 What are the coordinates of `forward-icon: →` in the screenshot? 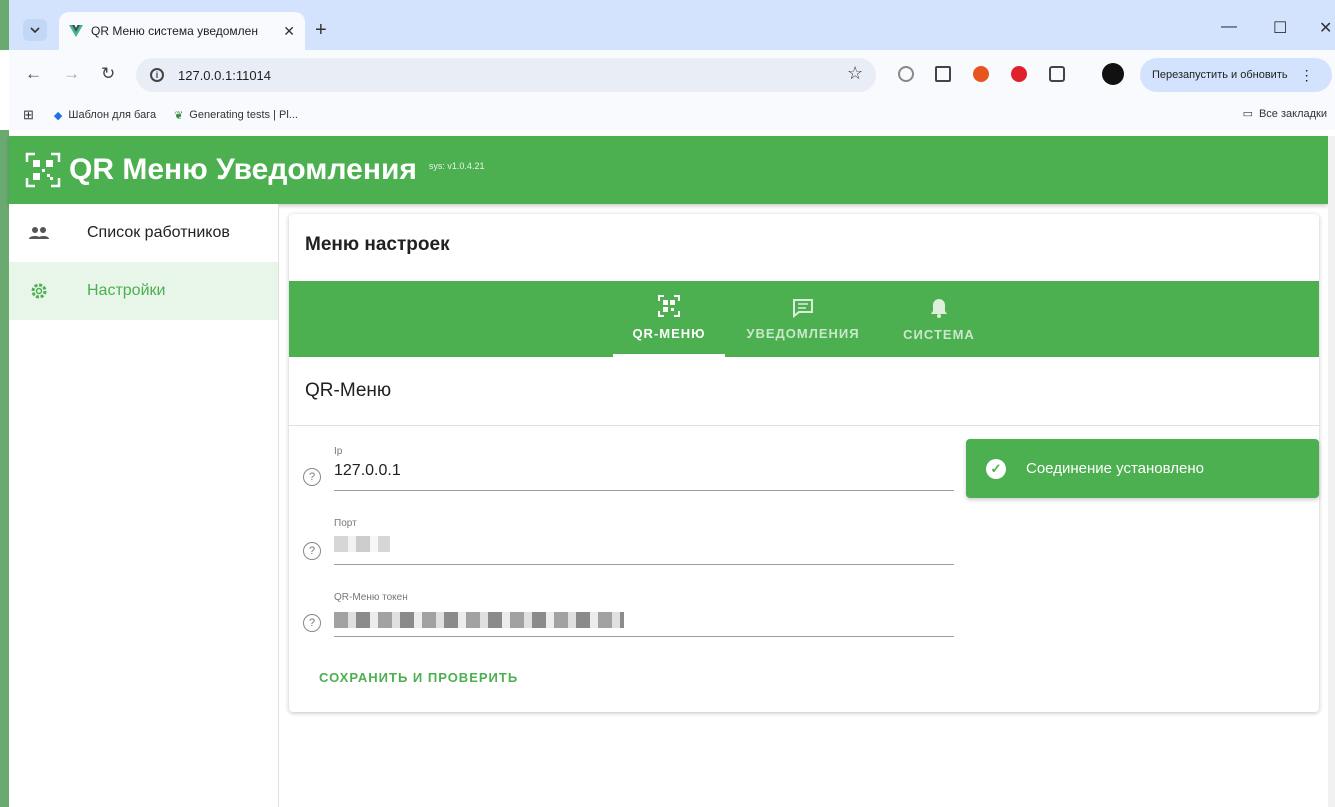 It's located at (71, 74).